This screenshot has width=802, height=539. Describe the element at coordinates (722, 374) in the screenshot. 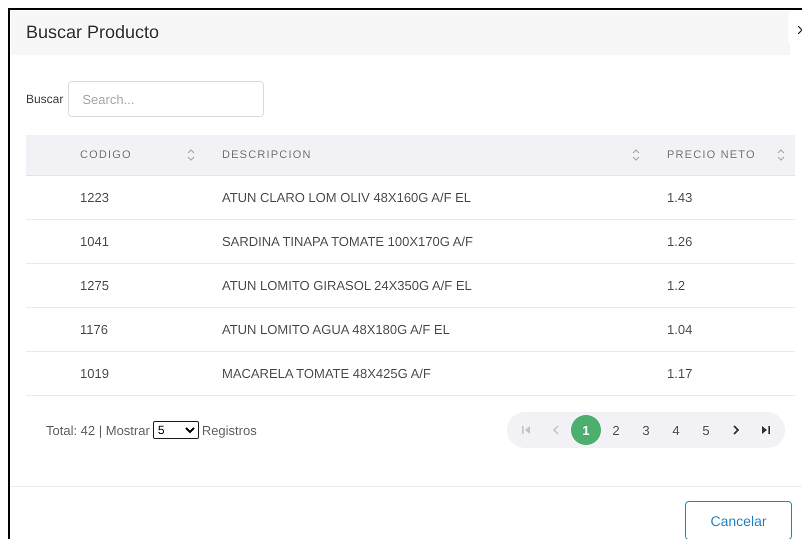

I see `table-cell: 1.17` at that location.